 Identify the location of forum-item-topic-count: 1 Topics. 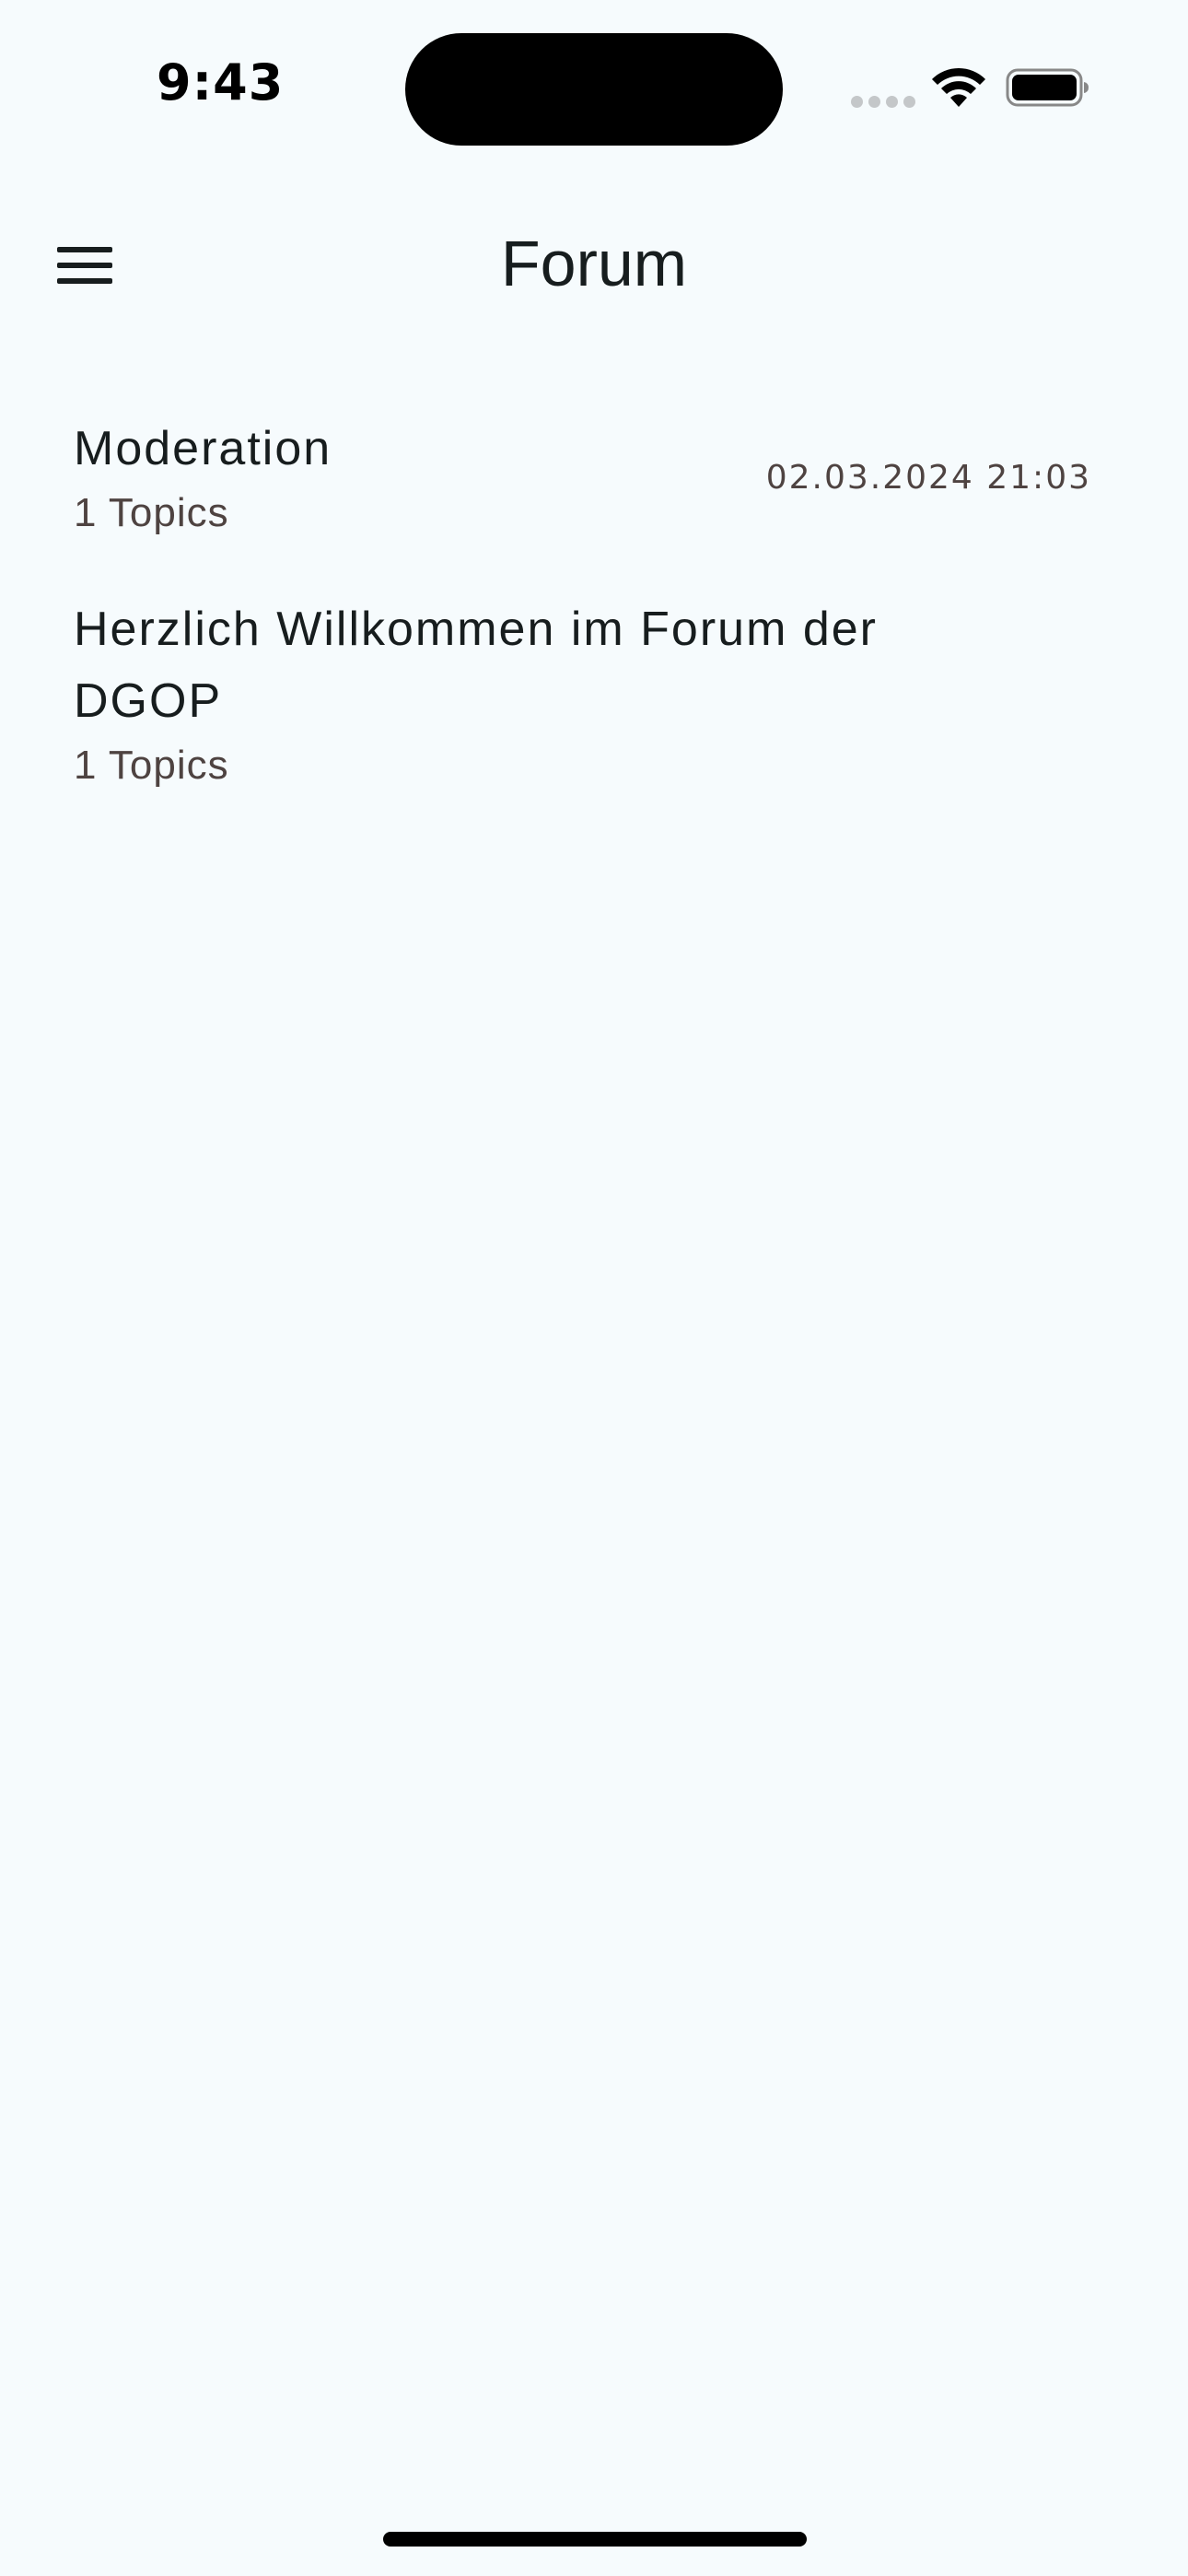
(151, 765).